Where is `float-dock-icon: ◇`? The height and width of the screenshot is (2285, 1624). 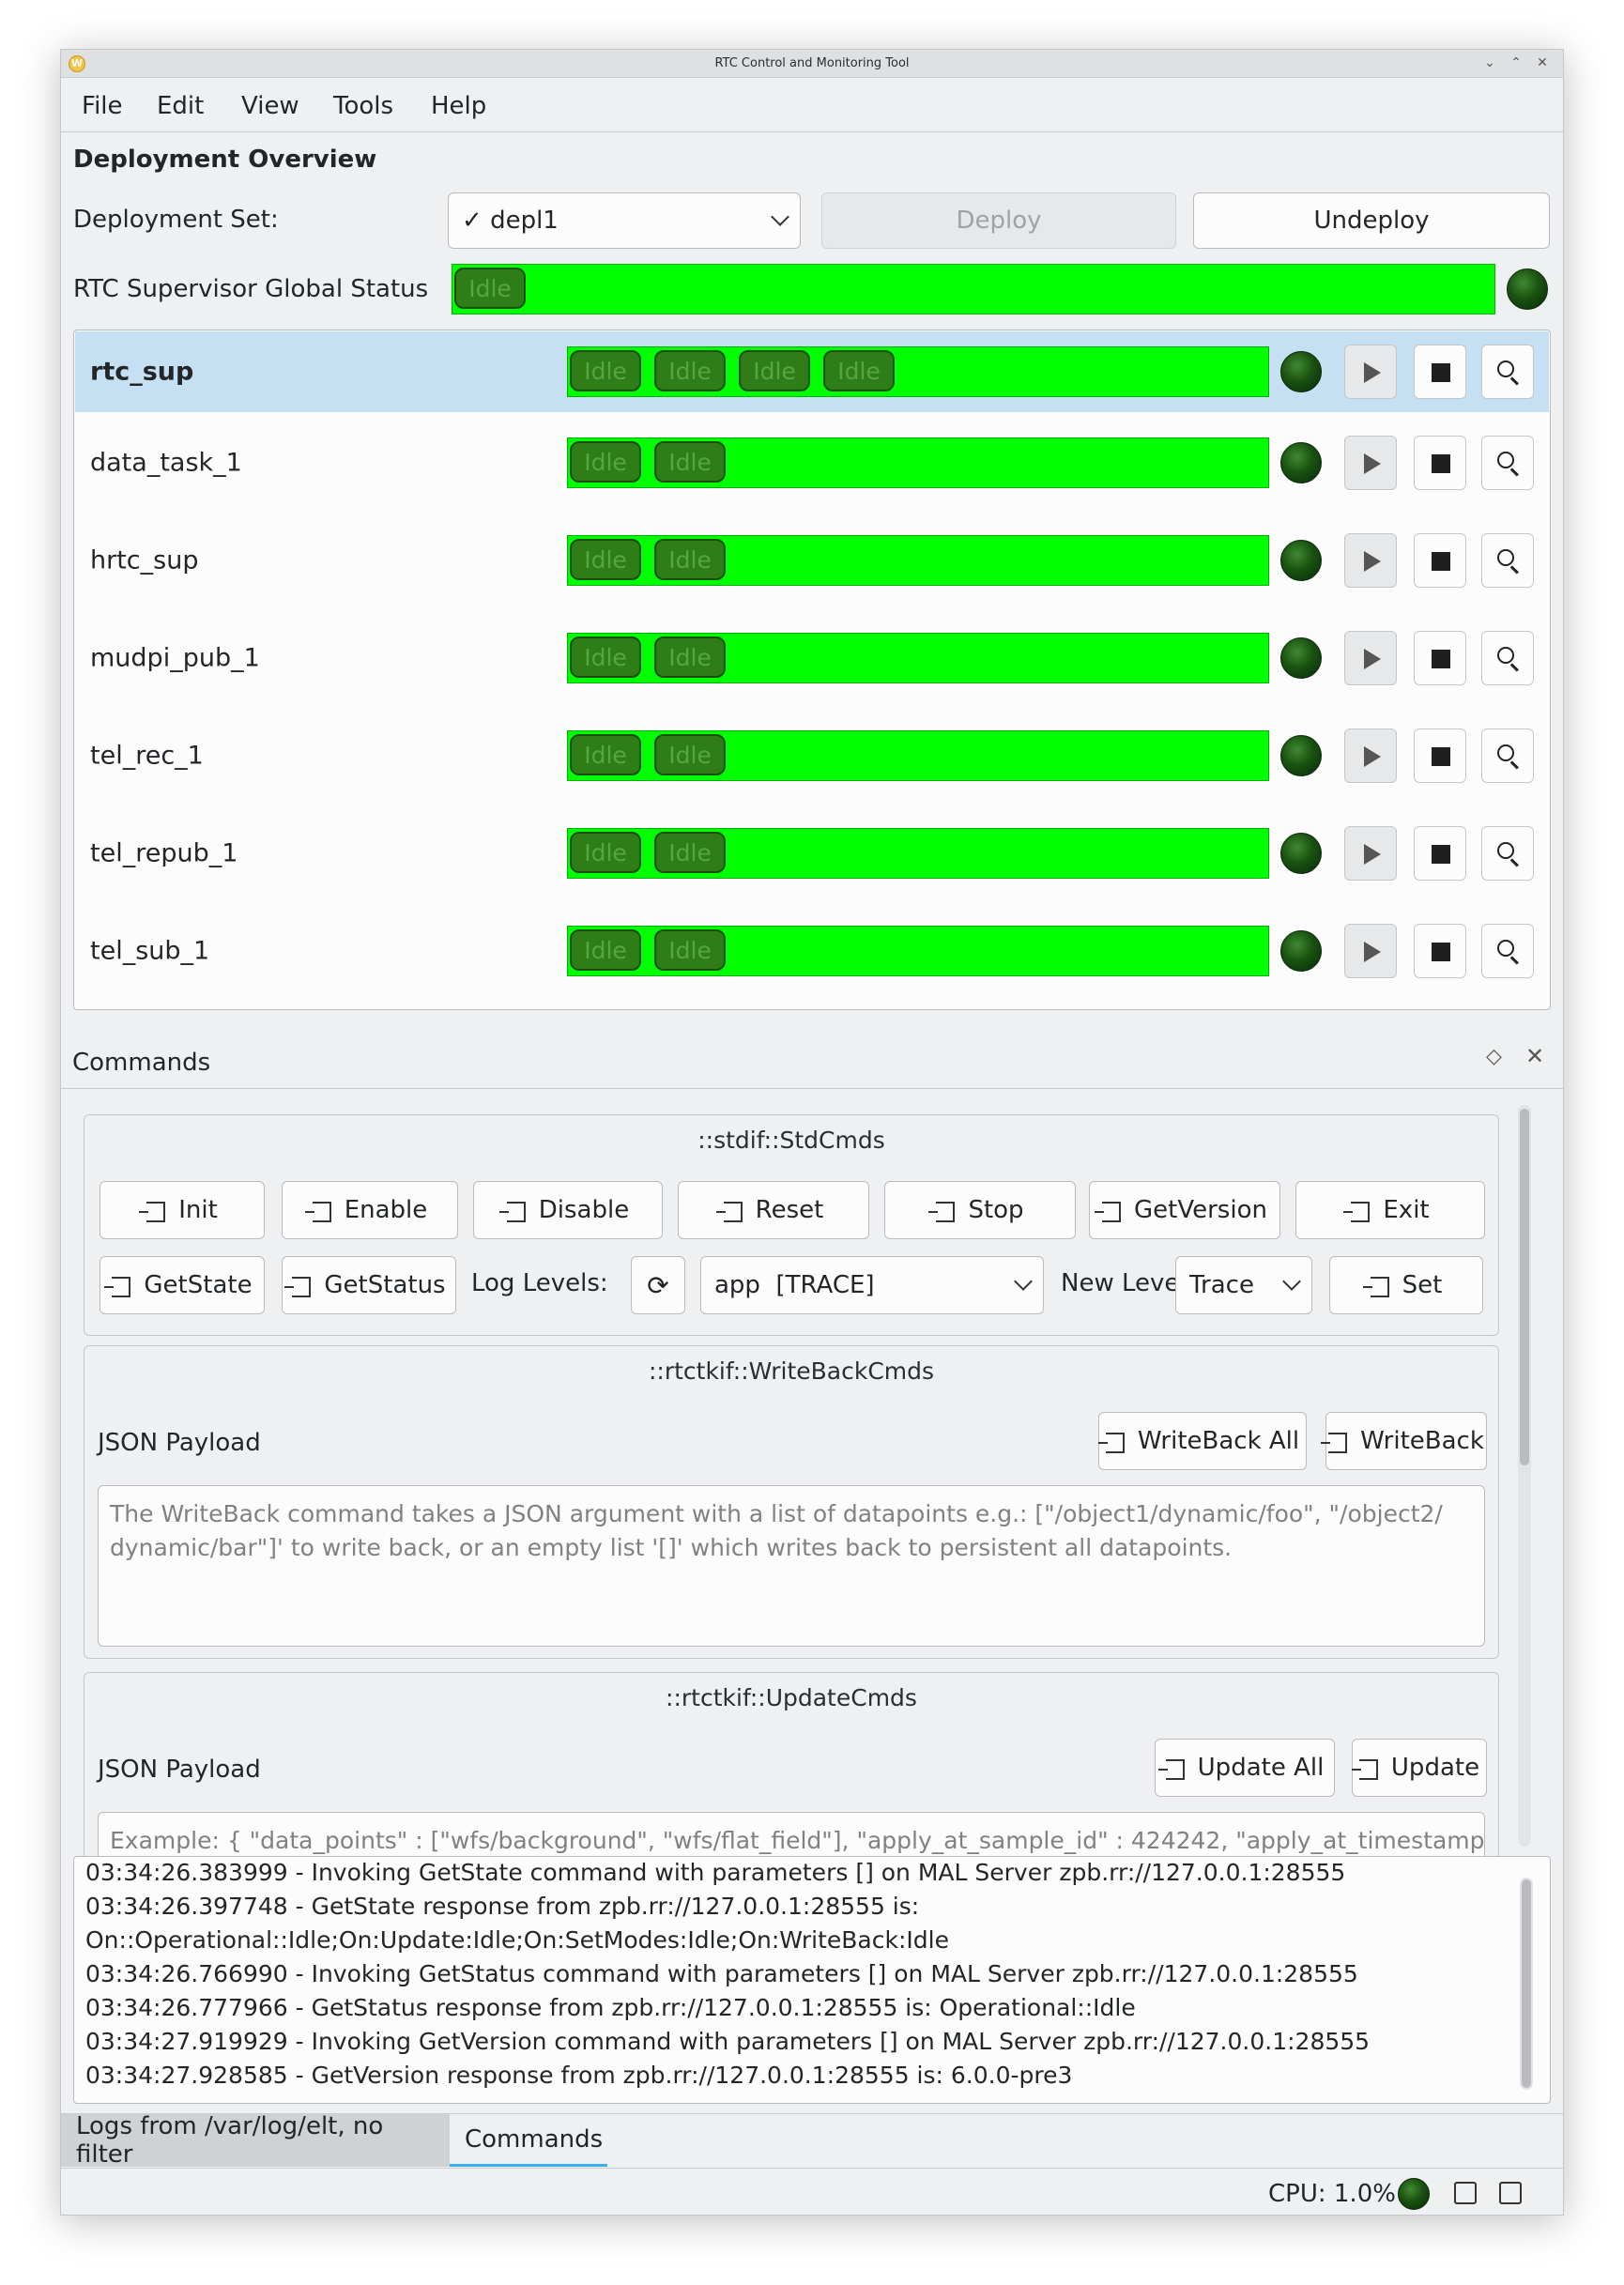
float-dock-icon: ◇ is located at coordinates (1494, 1056).